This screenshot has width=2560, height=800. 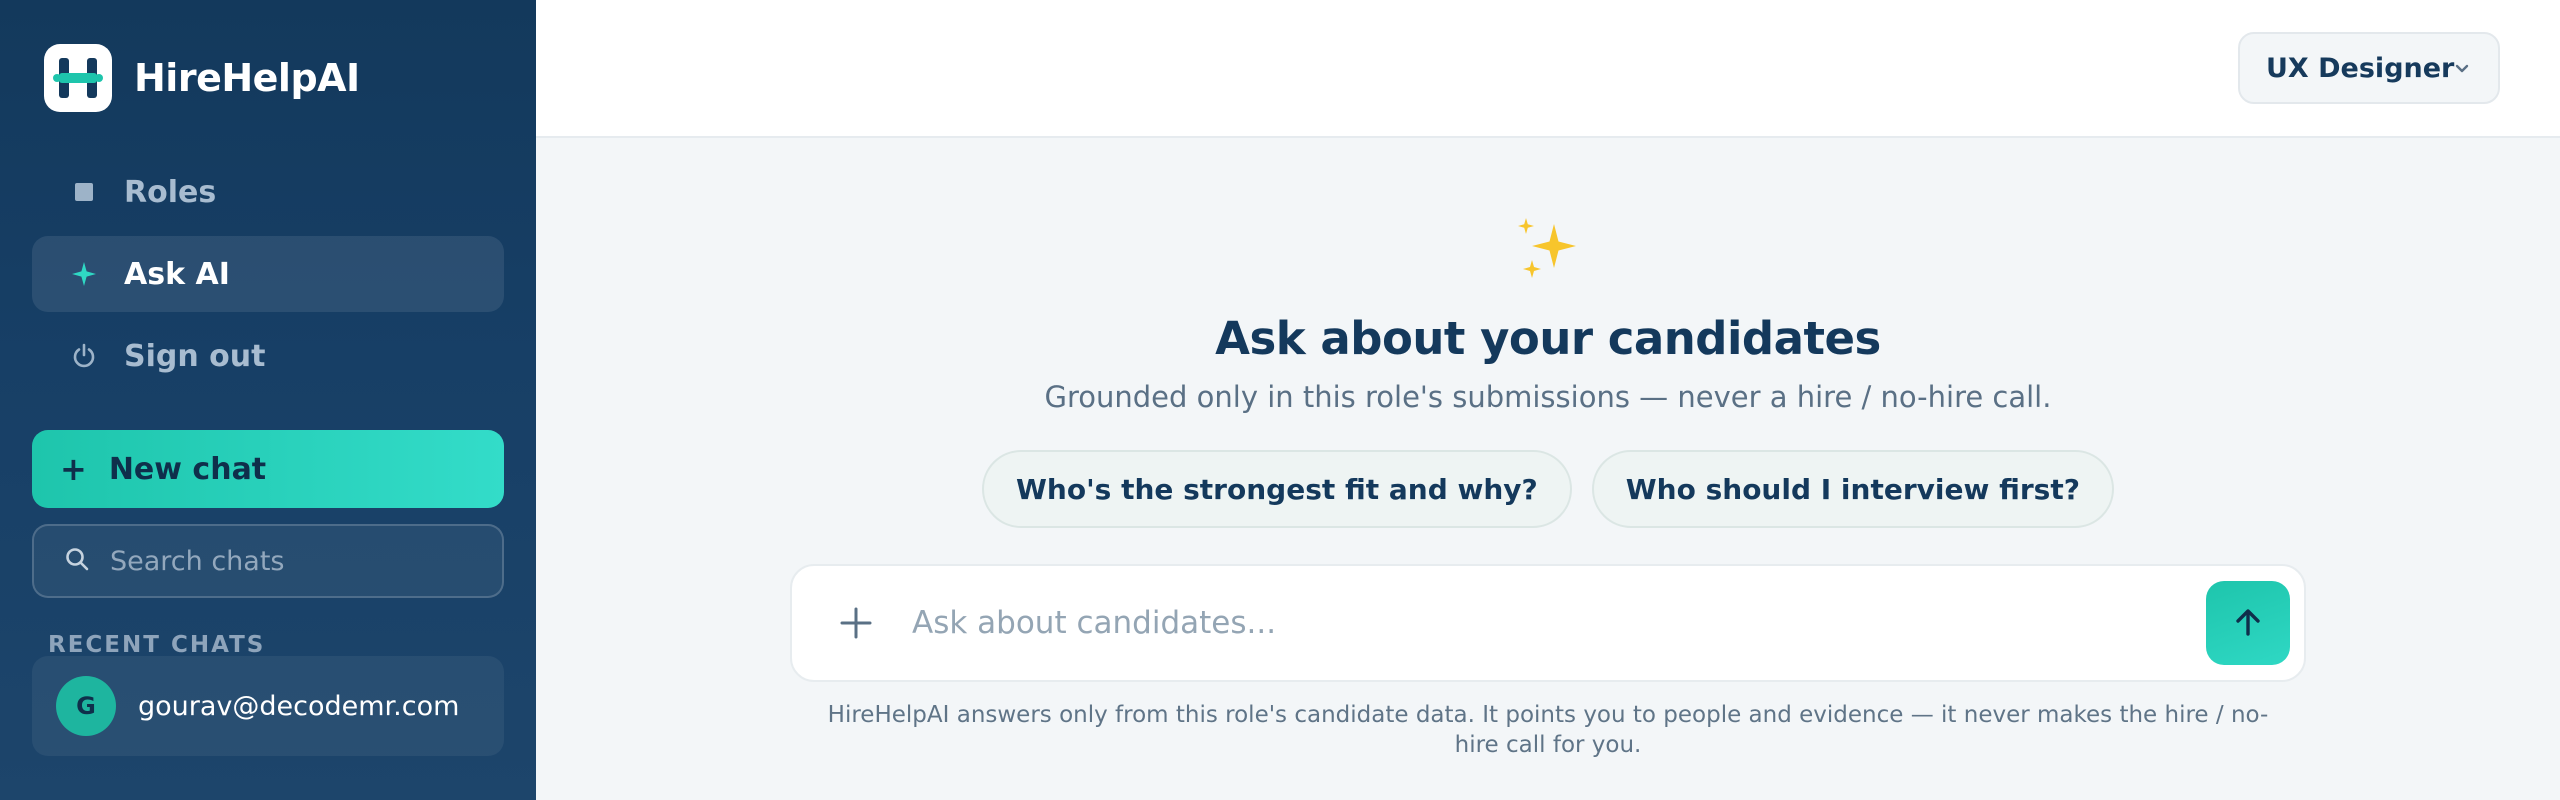 What do you see at coordinates (1852, 489) in the screenshot?
I see `suggestion-chip: Who should I interview first?` at bounding box center [1852, 489].